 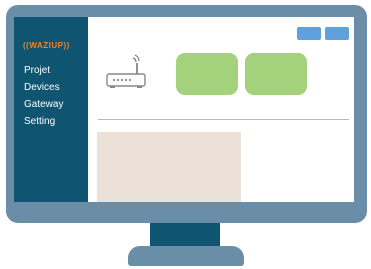 What do you see at coordinates (43, 104) in the screenshot?
I see `sidebar-item-gateway: Gateway` at bounding box center [43, 104].